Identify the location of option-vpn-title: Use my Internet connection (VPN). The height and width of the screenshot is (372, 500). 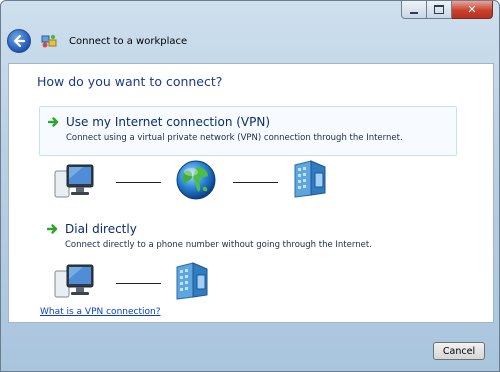
(168, 122).